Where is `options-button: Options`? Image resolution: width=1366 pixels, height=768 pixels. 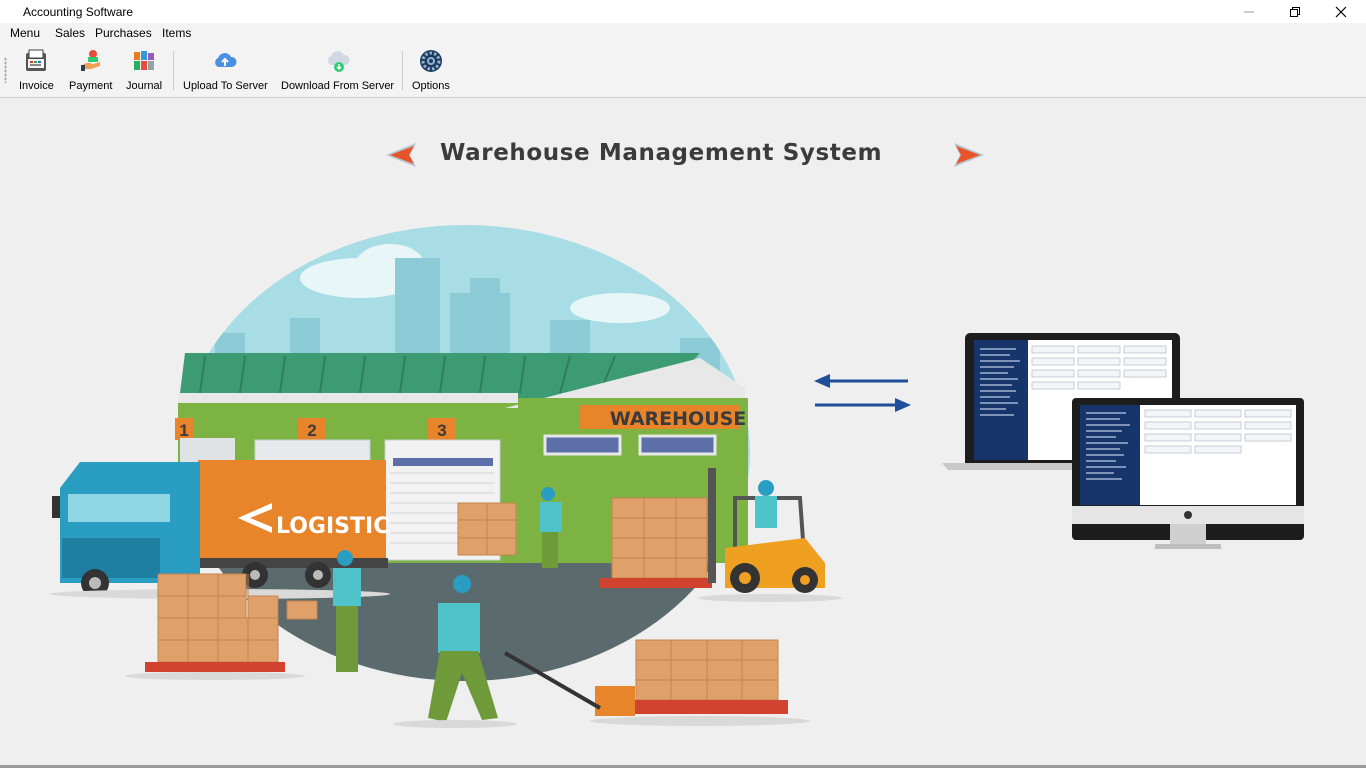 options-button: Options is located at coordinates (431, 71).